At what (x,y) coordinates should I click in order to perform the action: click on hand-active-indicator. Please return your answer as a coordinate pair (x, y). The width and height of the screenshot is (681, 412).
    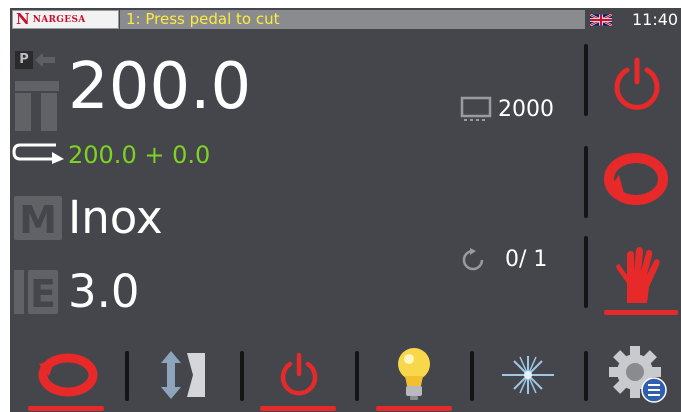
    Looking at the image, I should click on (641, 312).